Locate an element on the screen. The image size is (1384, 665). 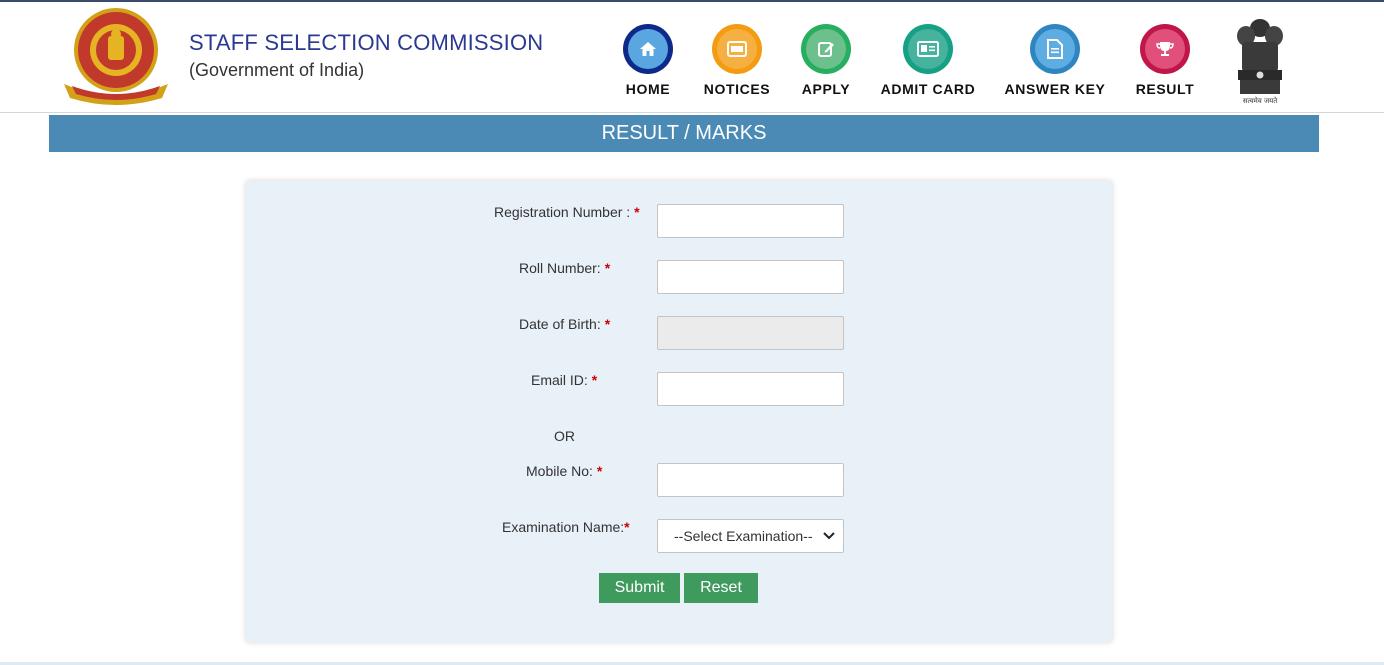
nav-apply-inner is located at coordinates (826, 49).